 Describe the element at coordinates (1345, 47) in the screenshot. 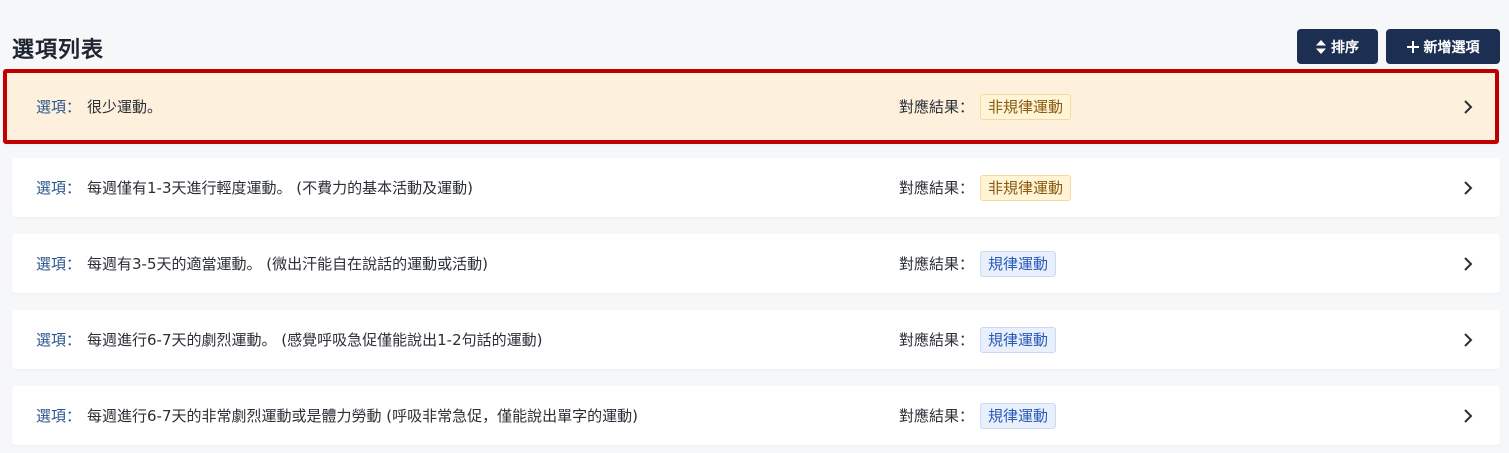

I see `sort-button-label: 排序` at that location.